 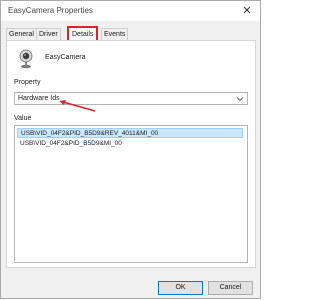 What do you see at coordinates (131, 98) in the screenshot?
I see `property-dropdown: Hardware Ids` at bounding box center [131, 98].